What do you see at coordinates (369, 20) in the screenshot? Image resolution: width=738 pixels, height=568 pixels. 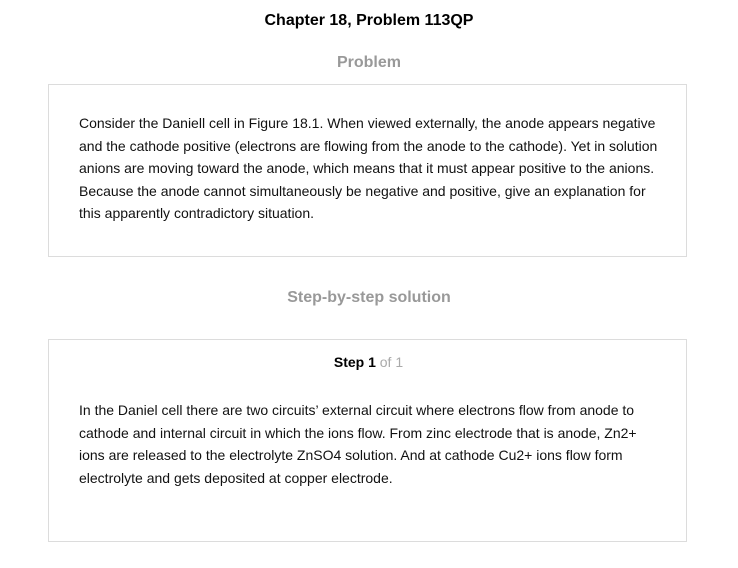 I see `page-title: Chapter 18, Problem 113QP` at bounding box center [369, 20].